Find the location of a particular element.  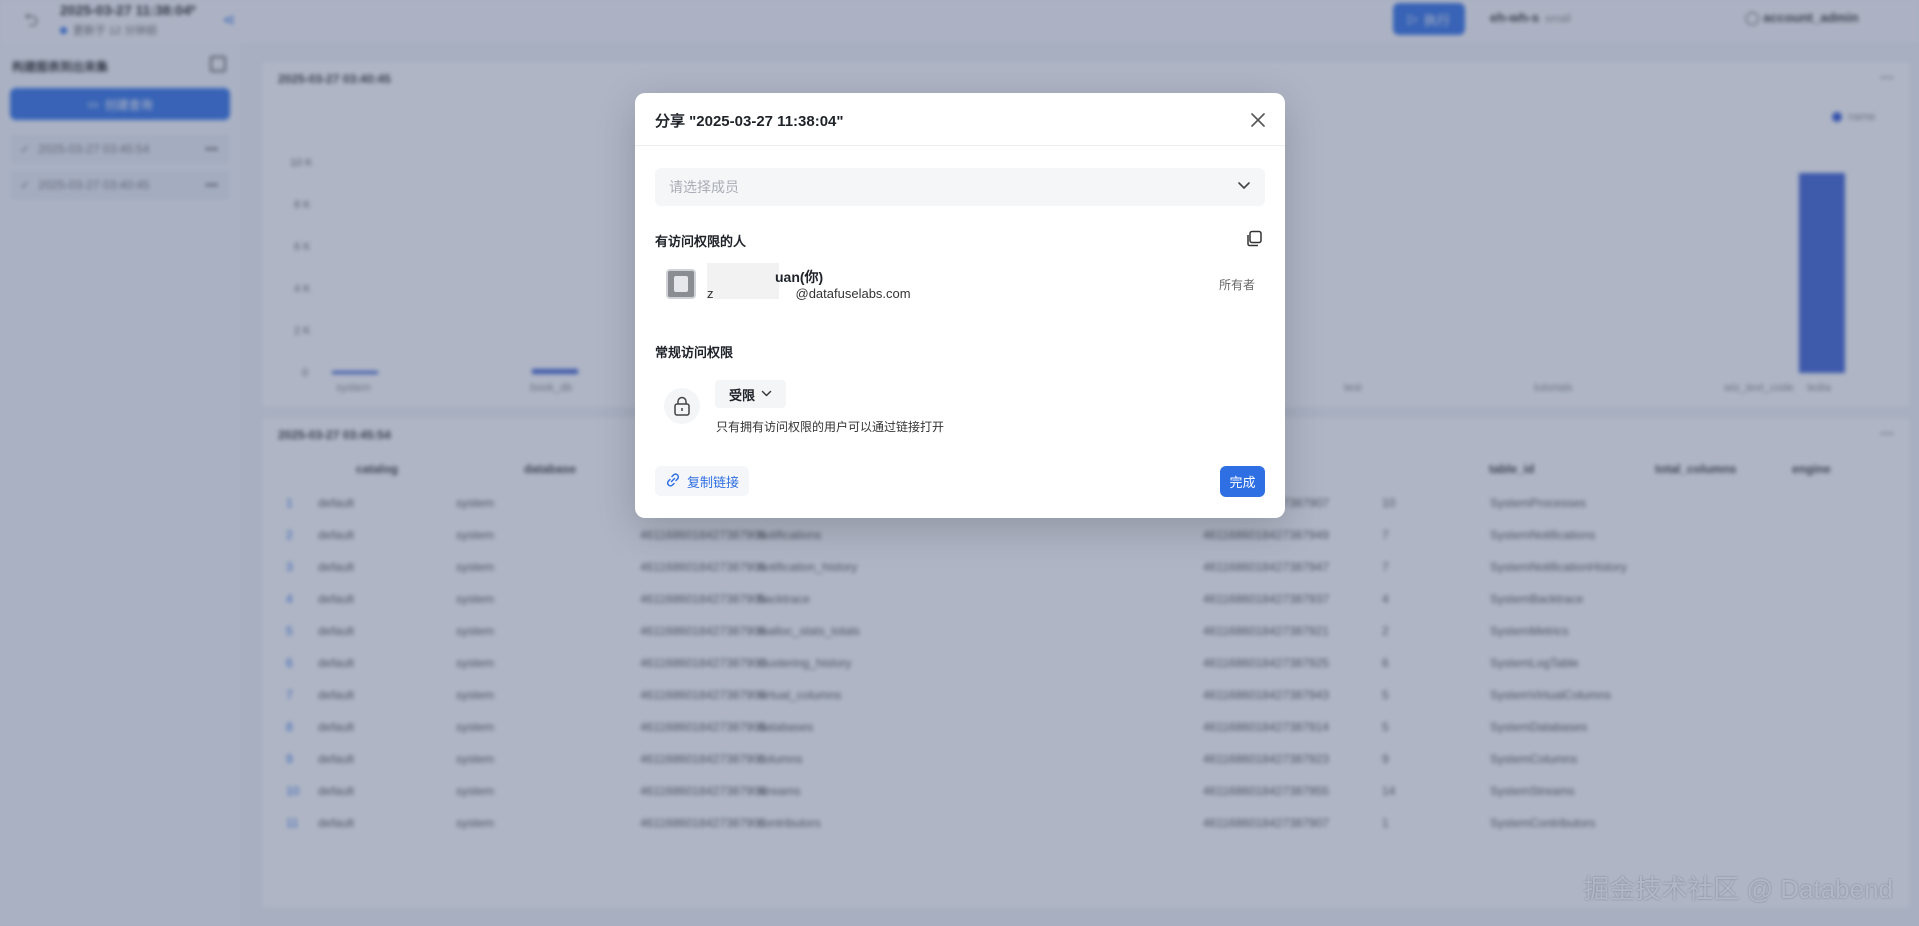

user-email: z @datafuselabs.com is located at coordinates (809, 293).